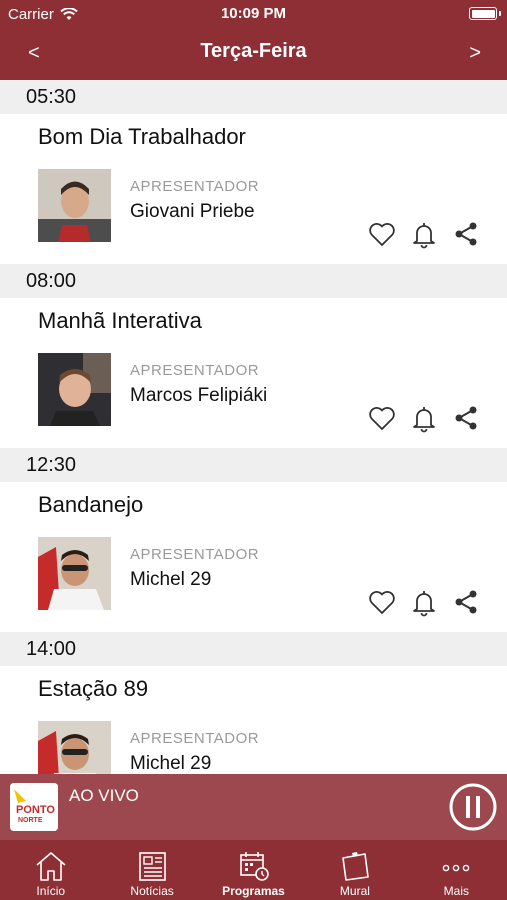 This screenshot has width=507, height=900. I want to click on mini-player: PONTO NORTE AO VIVO, so click(253, 807).